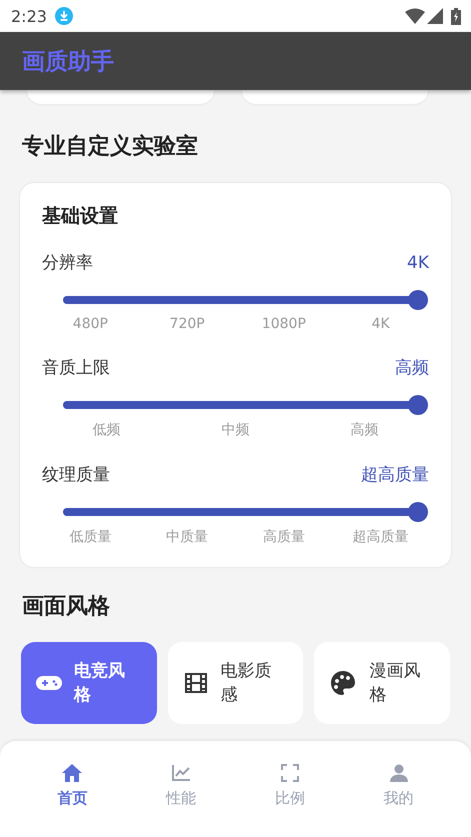 Image resolution: width=471 pixels, height=837 pixels. What do you see at coordinates (76, 368) in the screenshot?
I see `setting-label: 音质上限` at bounding box center [76, 368].